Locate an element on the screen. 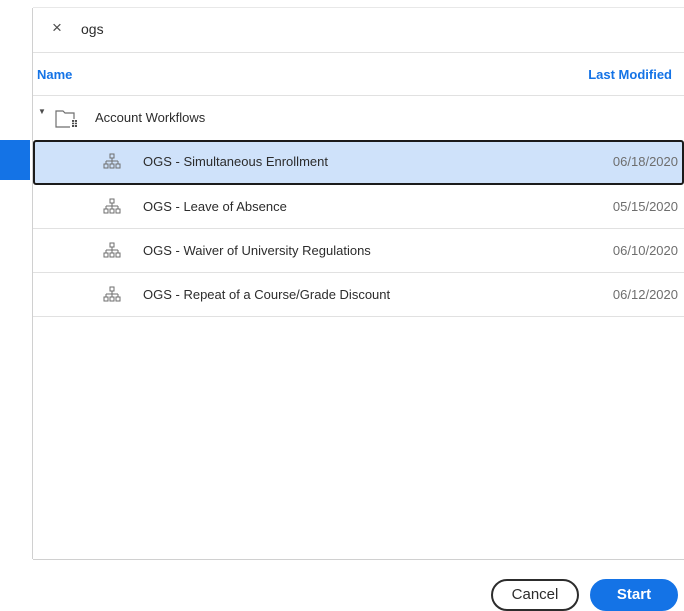  list-item: OGS - Simultaneous Enrollment 06/18/2020 is located at coordinates (358, 162).